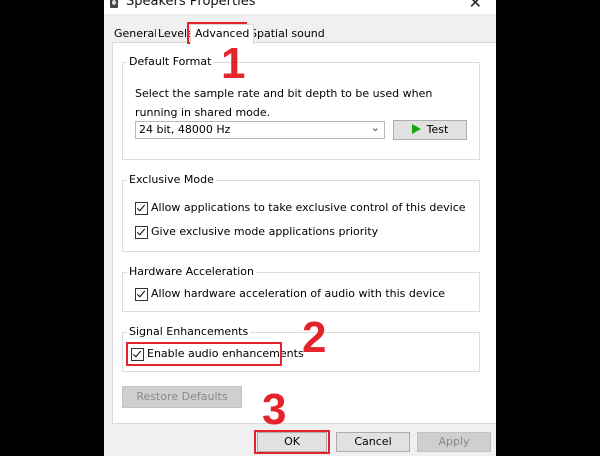 The image size is (600, 456). Describe the element at coordinates (204, 354) in the screenshot. I see `highlight-audio-enhancements` at that location.